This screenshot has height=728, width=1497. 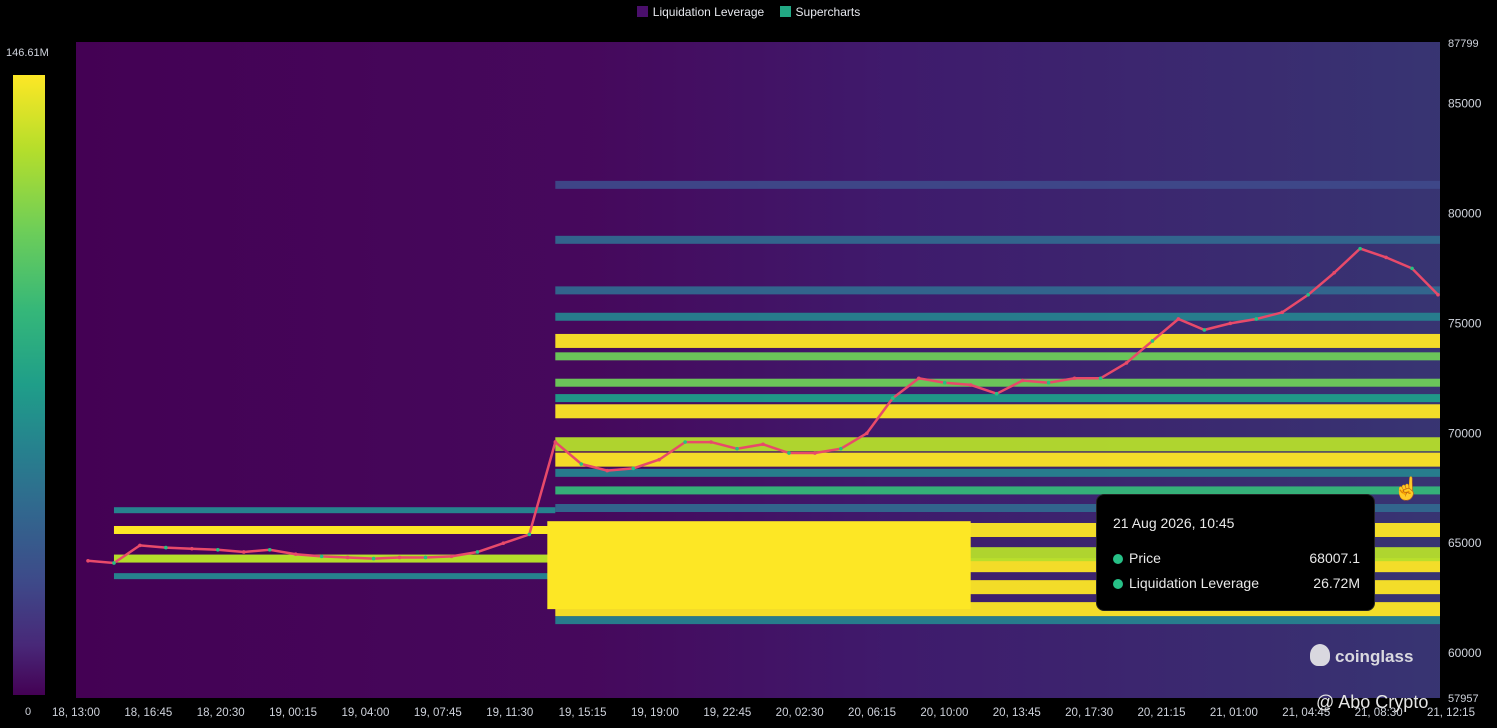 I want to click on x-tick-label: 18, 16:45, so click(x=148, y=713).